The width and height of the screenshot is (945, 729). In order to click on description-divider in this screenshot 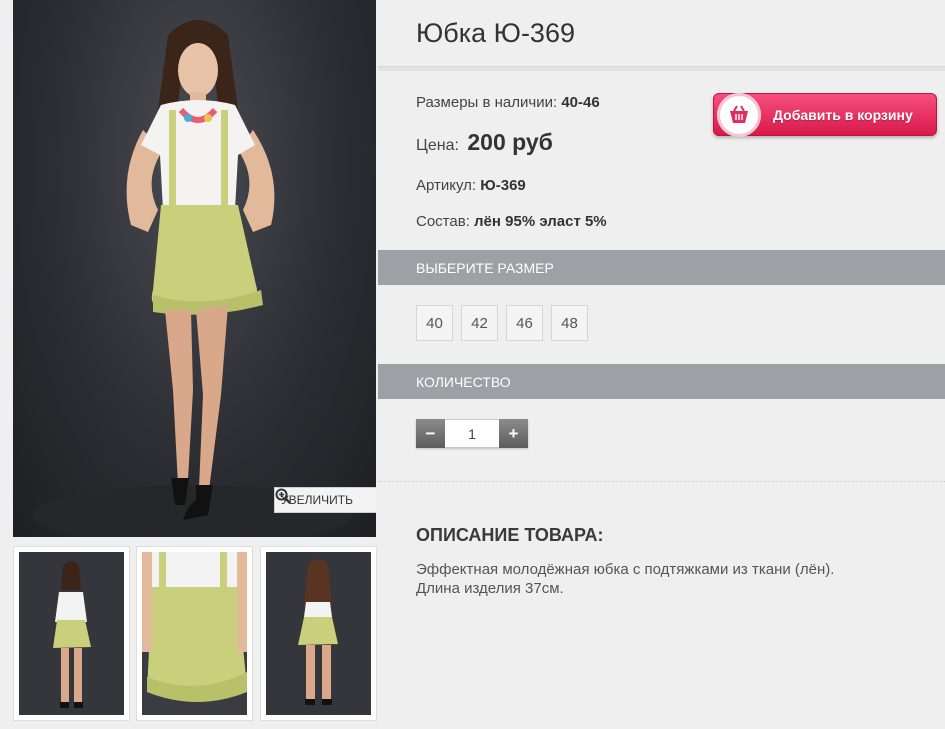, I will do `click(661, 481)`.